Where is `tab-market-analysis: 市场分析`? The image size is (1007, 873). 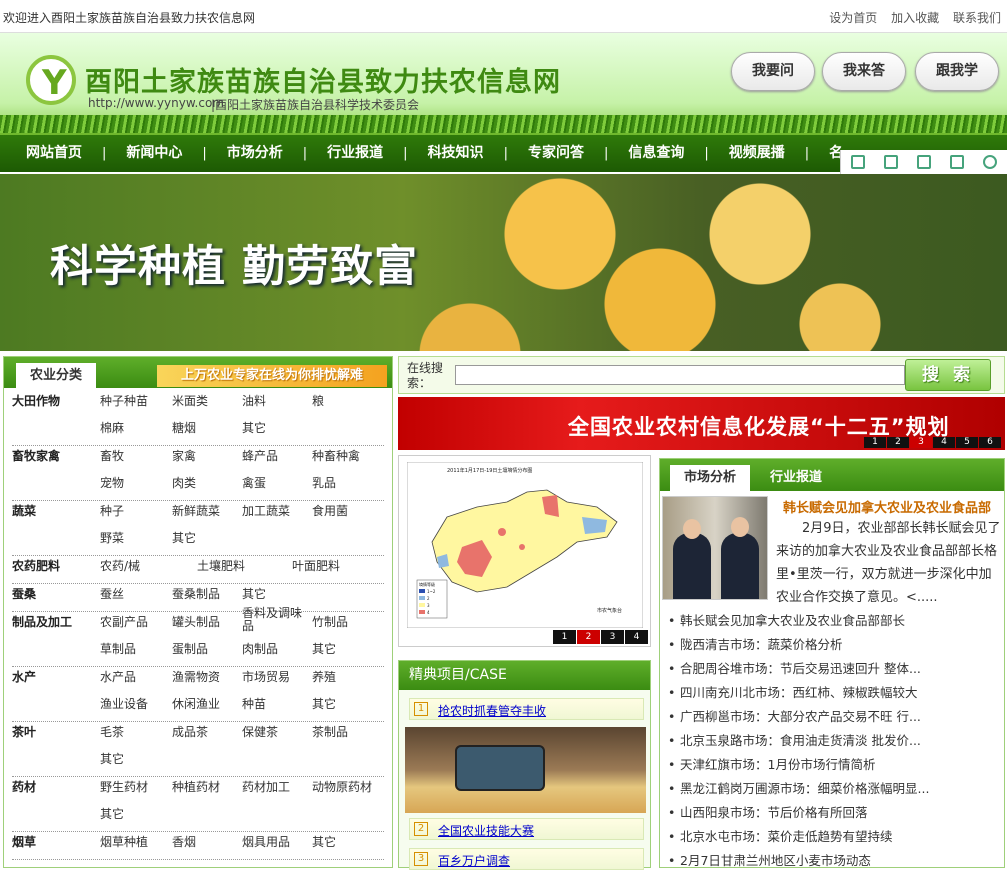 tab-market-analysis: 市场分析 is located at coordinates (710, 478).